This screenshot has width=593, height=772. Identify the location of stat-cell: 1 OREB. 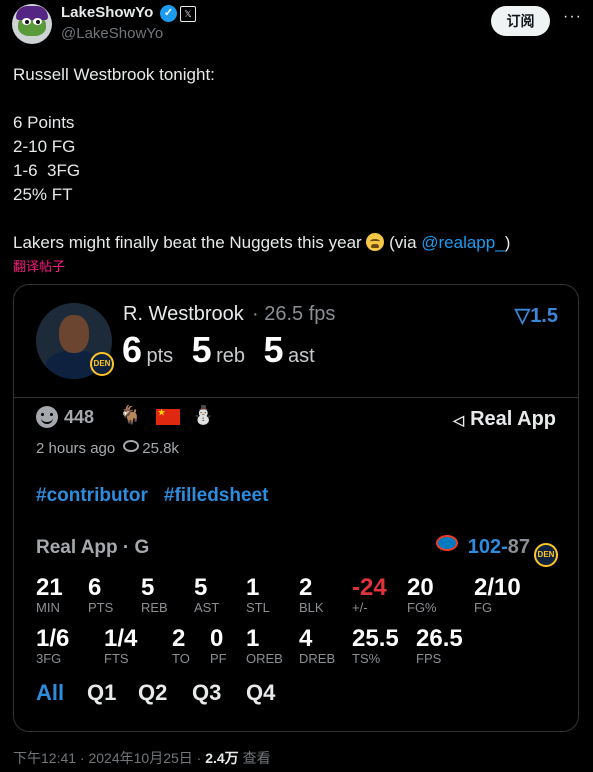
(264, 646).